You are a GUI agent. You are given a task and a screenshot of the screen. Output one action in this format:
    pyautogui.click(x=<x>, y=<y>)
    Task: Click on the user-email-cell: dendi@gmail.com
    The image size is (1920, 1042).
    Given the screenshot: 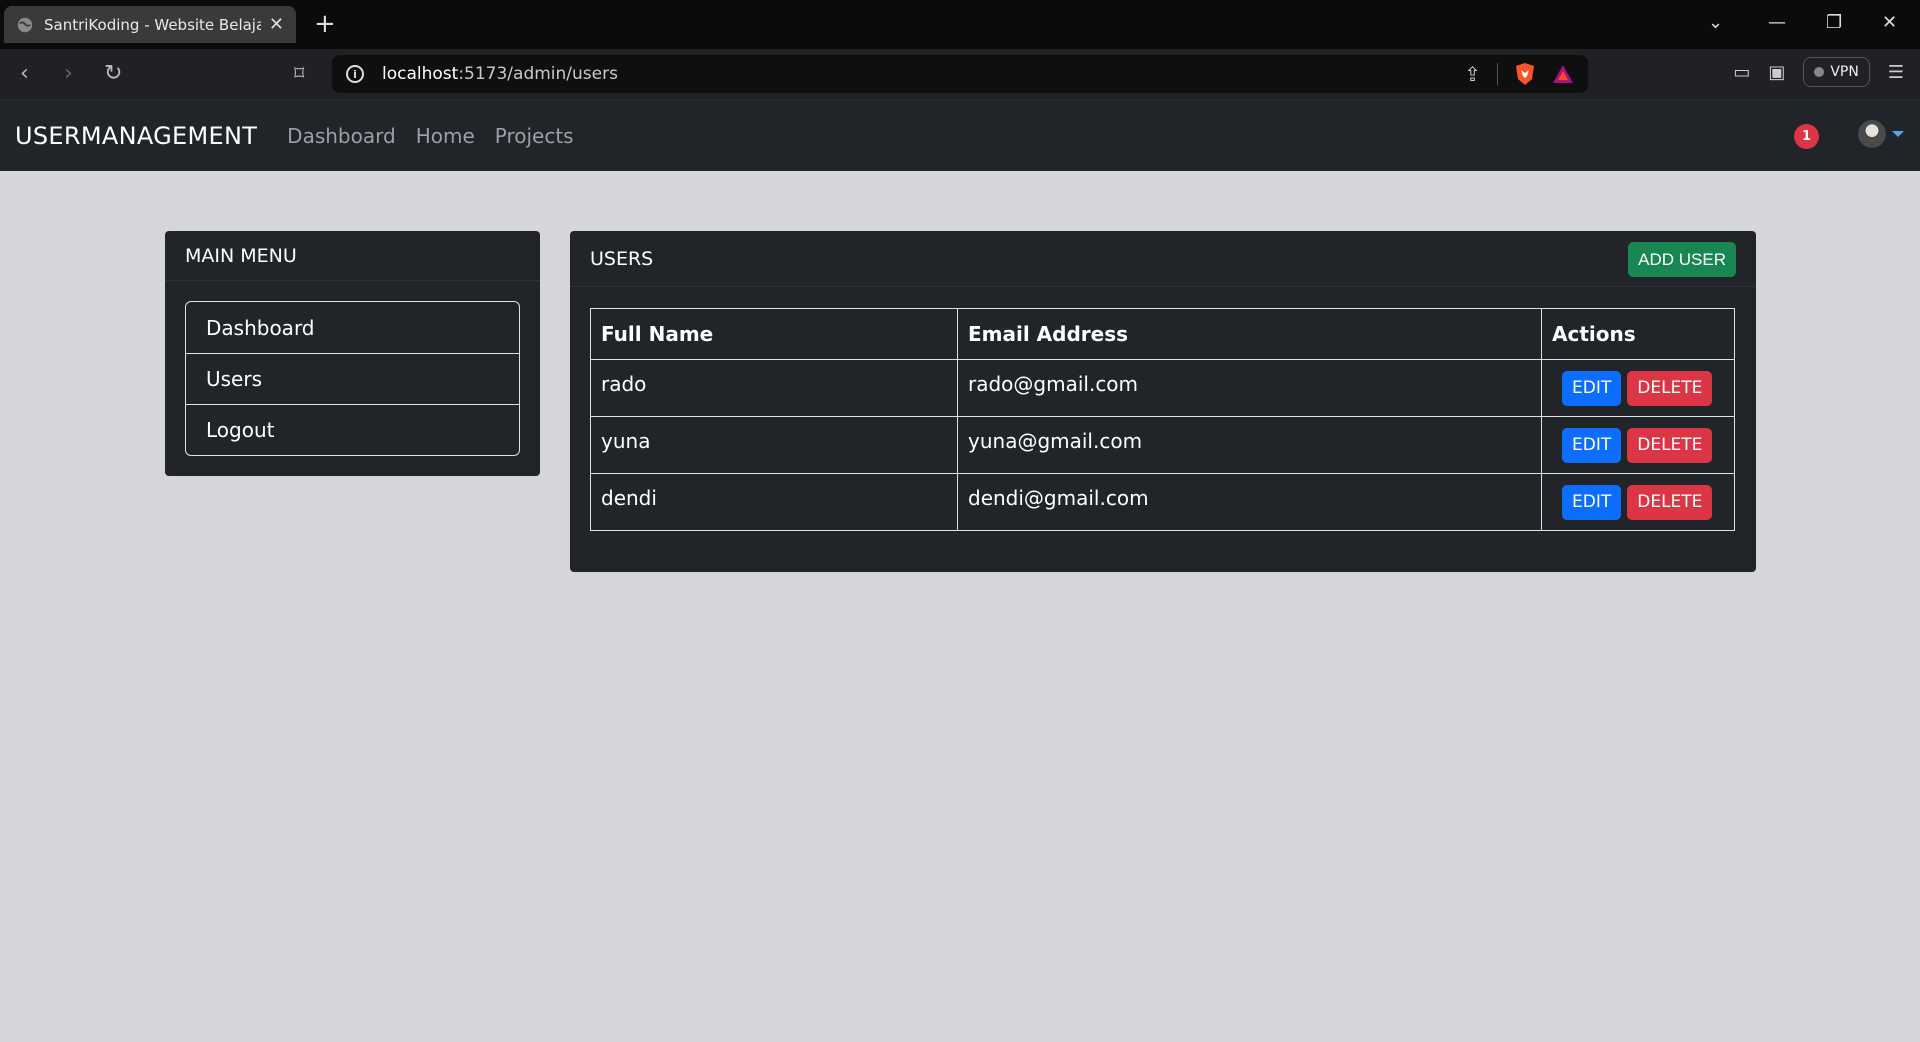 What is the action you would take?
    pyautogui.click(x=1249, y=502)
    